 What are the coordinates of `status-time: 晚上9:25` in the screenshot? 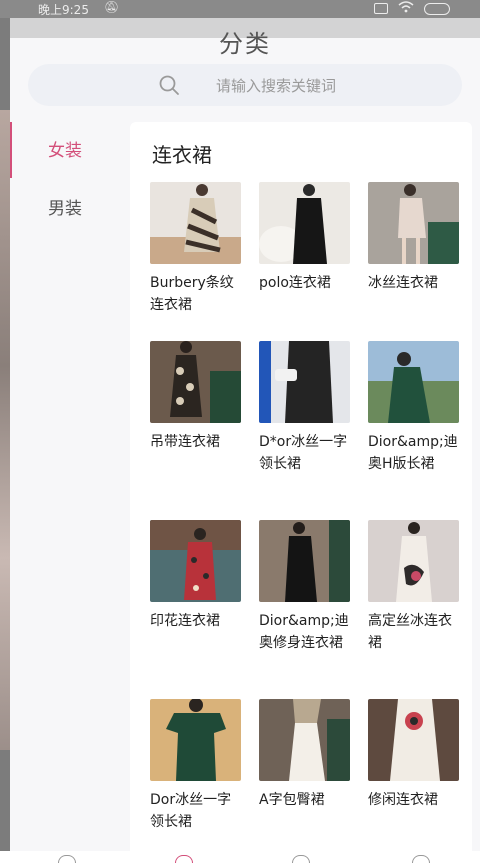 It's located at (63, 10).